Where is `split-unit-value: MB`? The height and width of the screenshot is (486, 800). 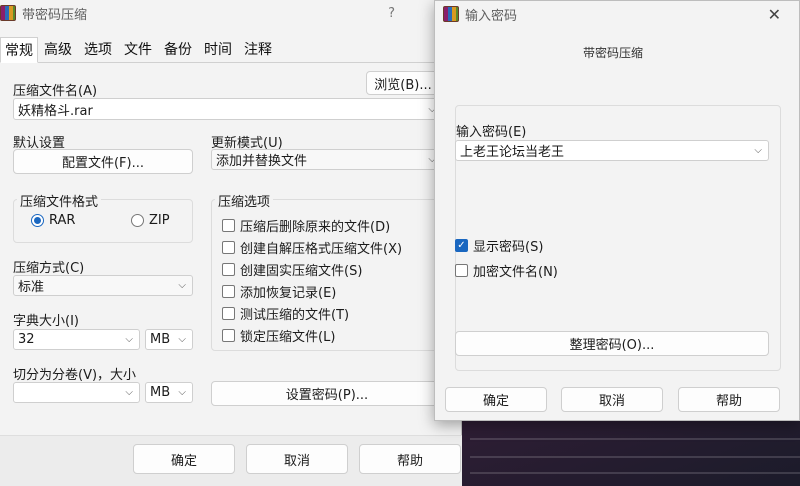 split-unit-value: MB is located at coordinates (160, 392).